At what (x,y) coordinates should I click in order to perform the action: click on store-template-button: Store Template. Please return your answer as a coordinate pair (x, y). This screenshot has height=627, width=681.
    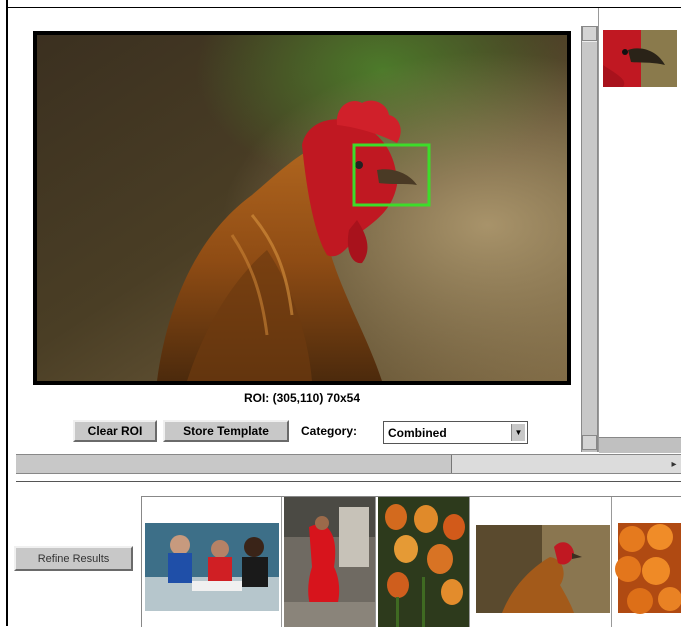
    Looking at the image, I should click on (226, 431).